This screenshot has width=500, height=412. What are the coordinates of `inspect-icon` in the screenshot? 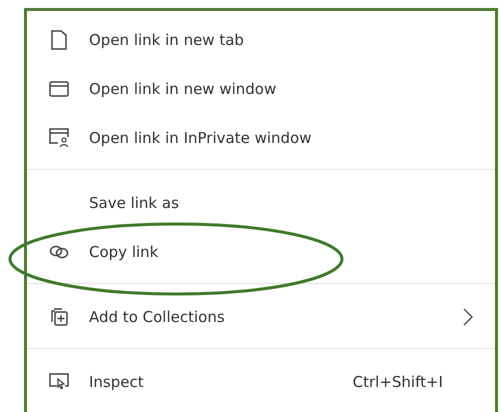 It's located at (59, 381).